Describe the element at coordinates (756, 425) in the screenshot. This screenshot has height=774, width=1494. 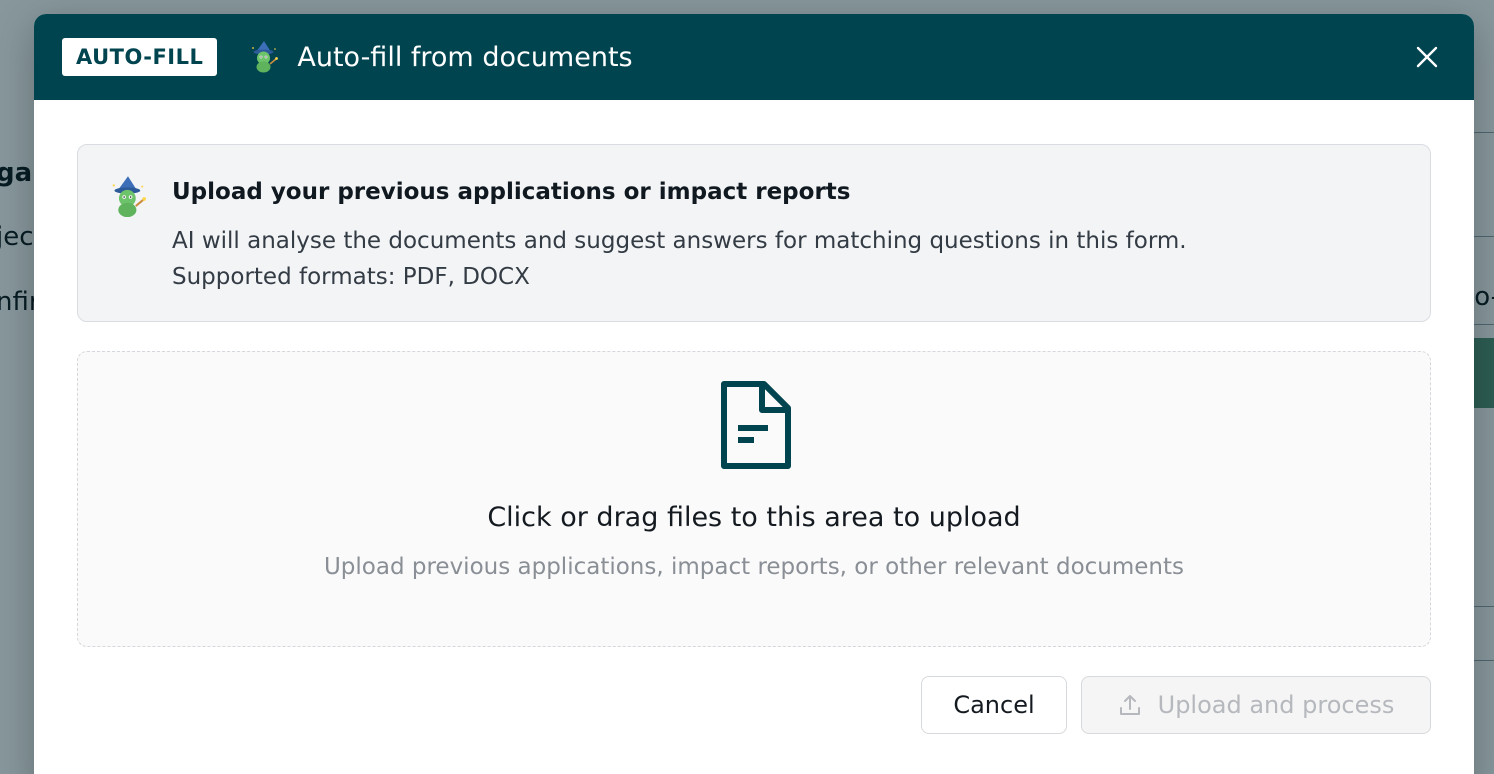
I see `file-icon` at that location.